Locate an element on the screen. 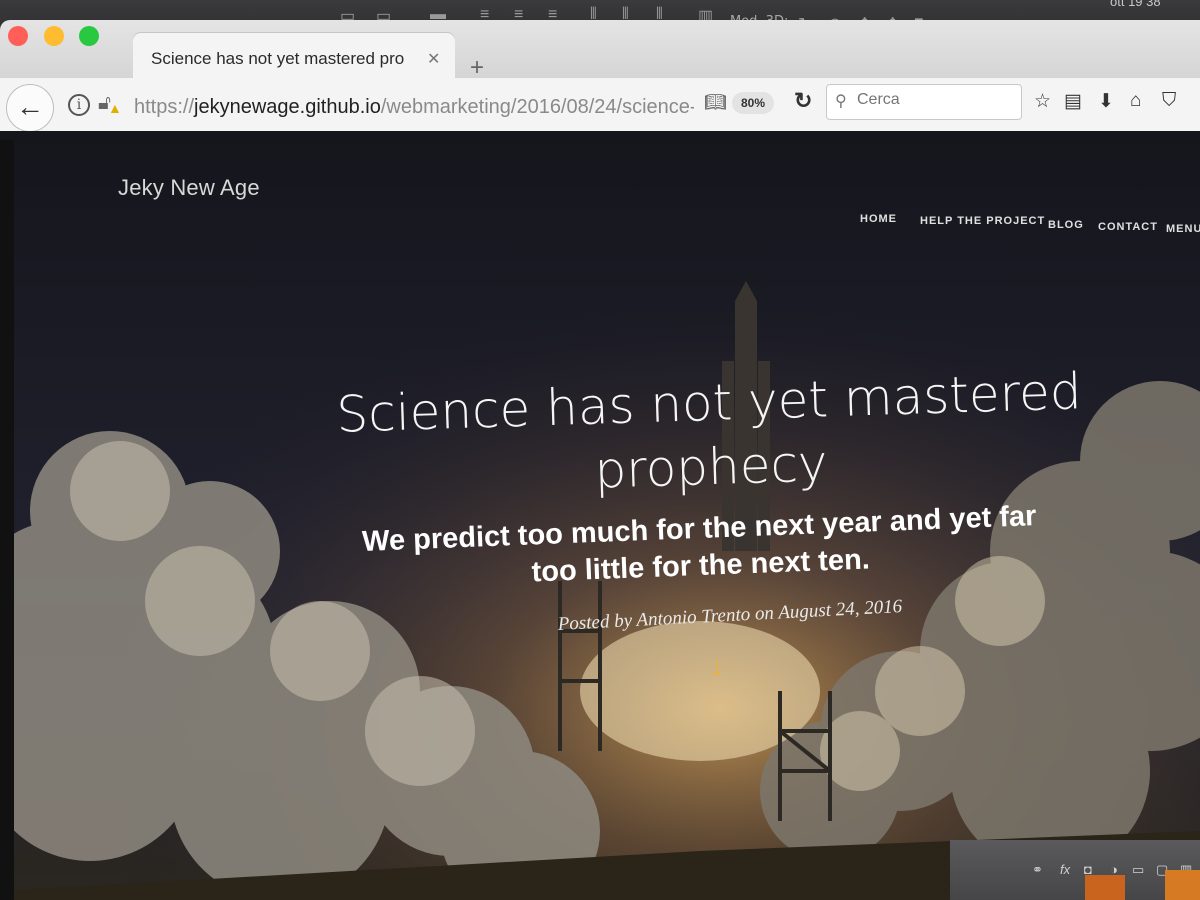 The width and height of the screenshot is (1200, 900). window-maximize-button is located at coordinates (89, 36).